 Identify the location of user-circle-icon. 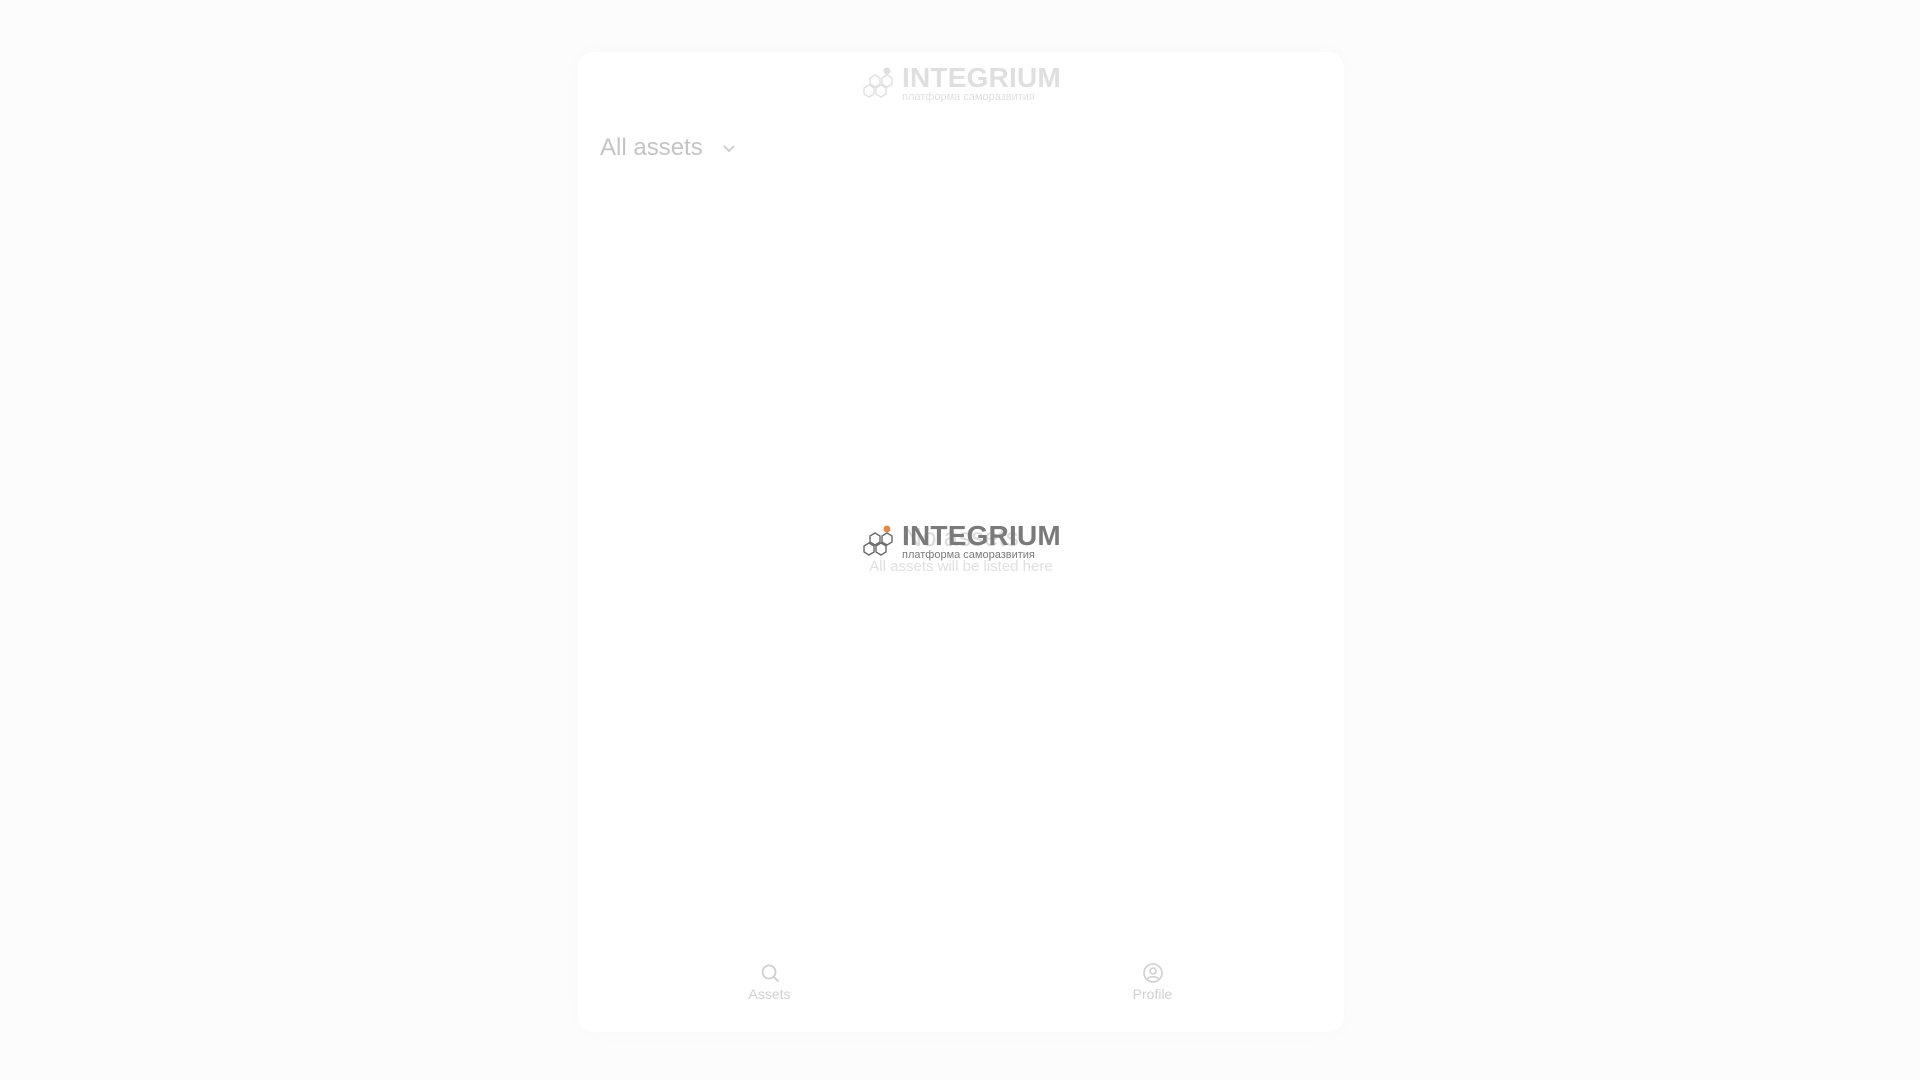
(1152, 973).